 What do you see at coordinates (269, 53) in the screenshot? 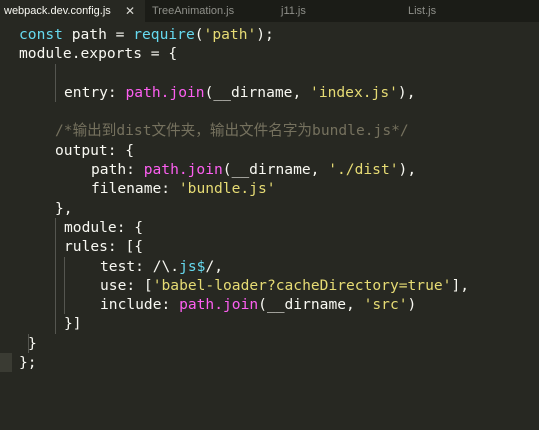
I see `code-line: module.exports = {` at bounding box center [269, 53].